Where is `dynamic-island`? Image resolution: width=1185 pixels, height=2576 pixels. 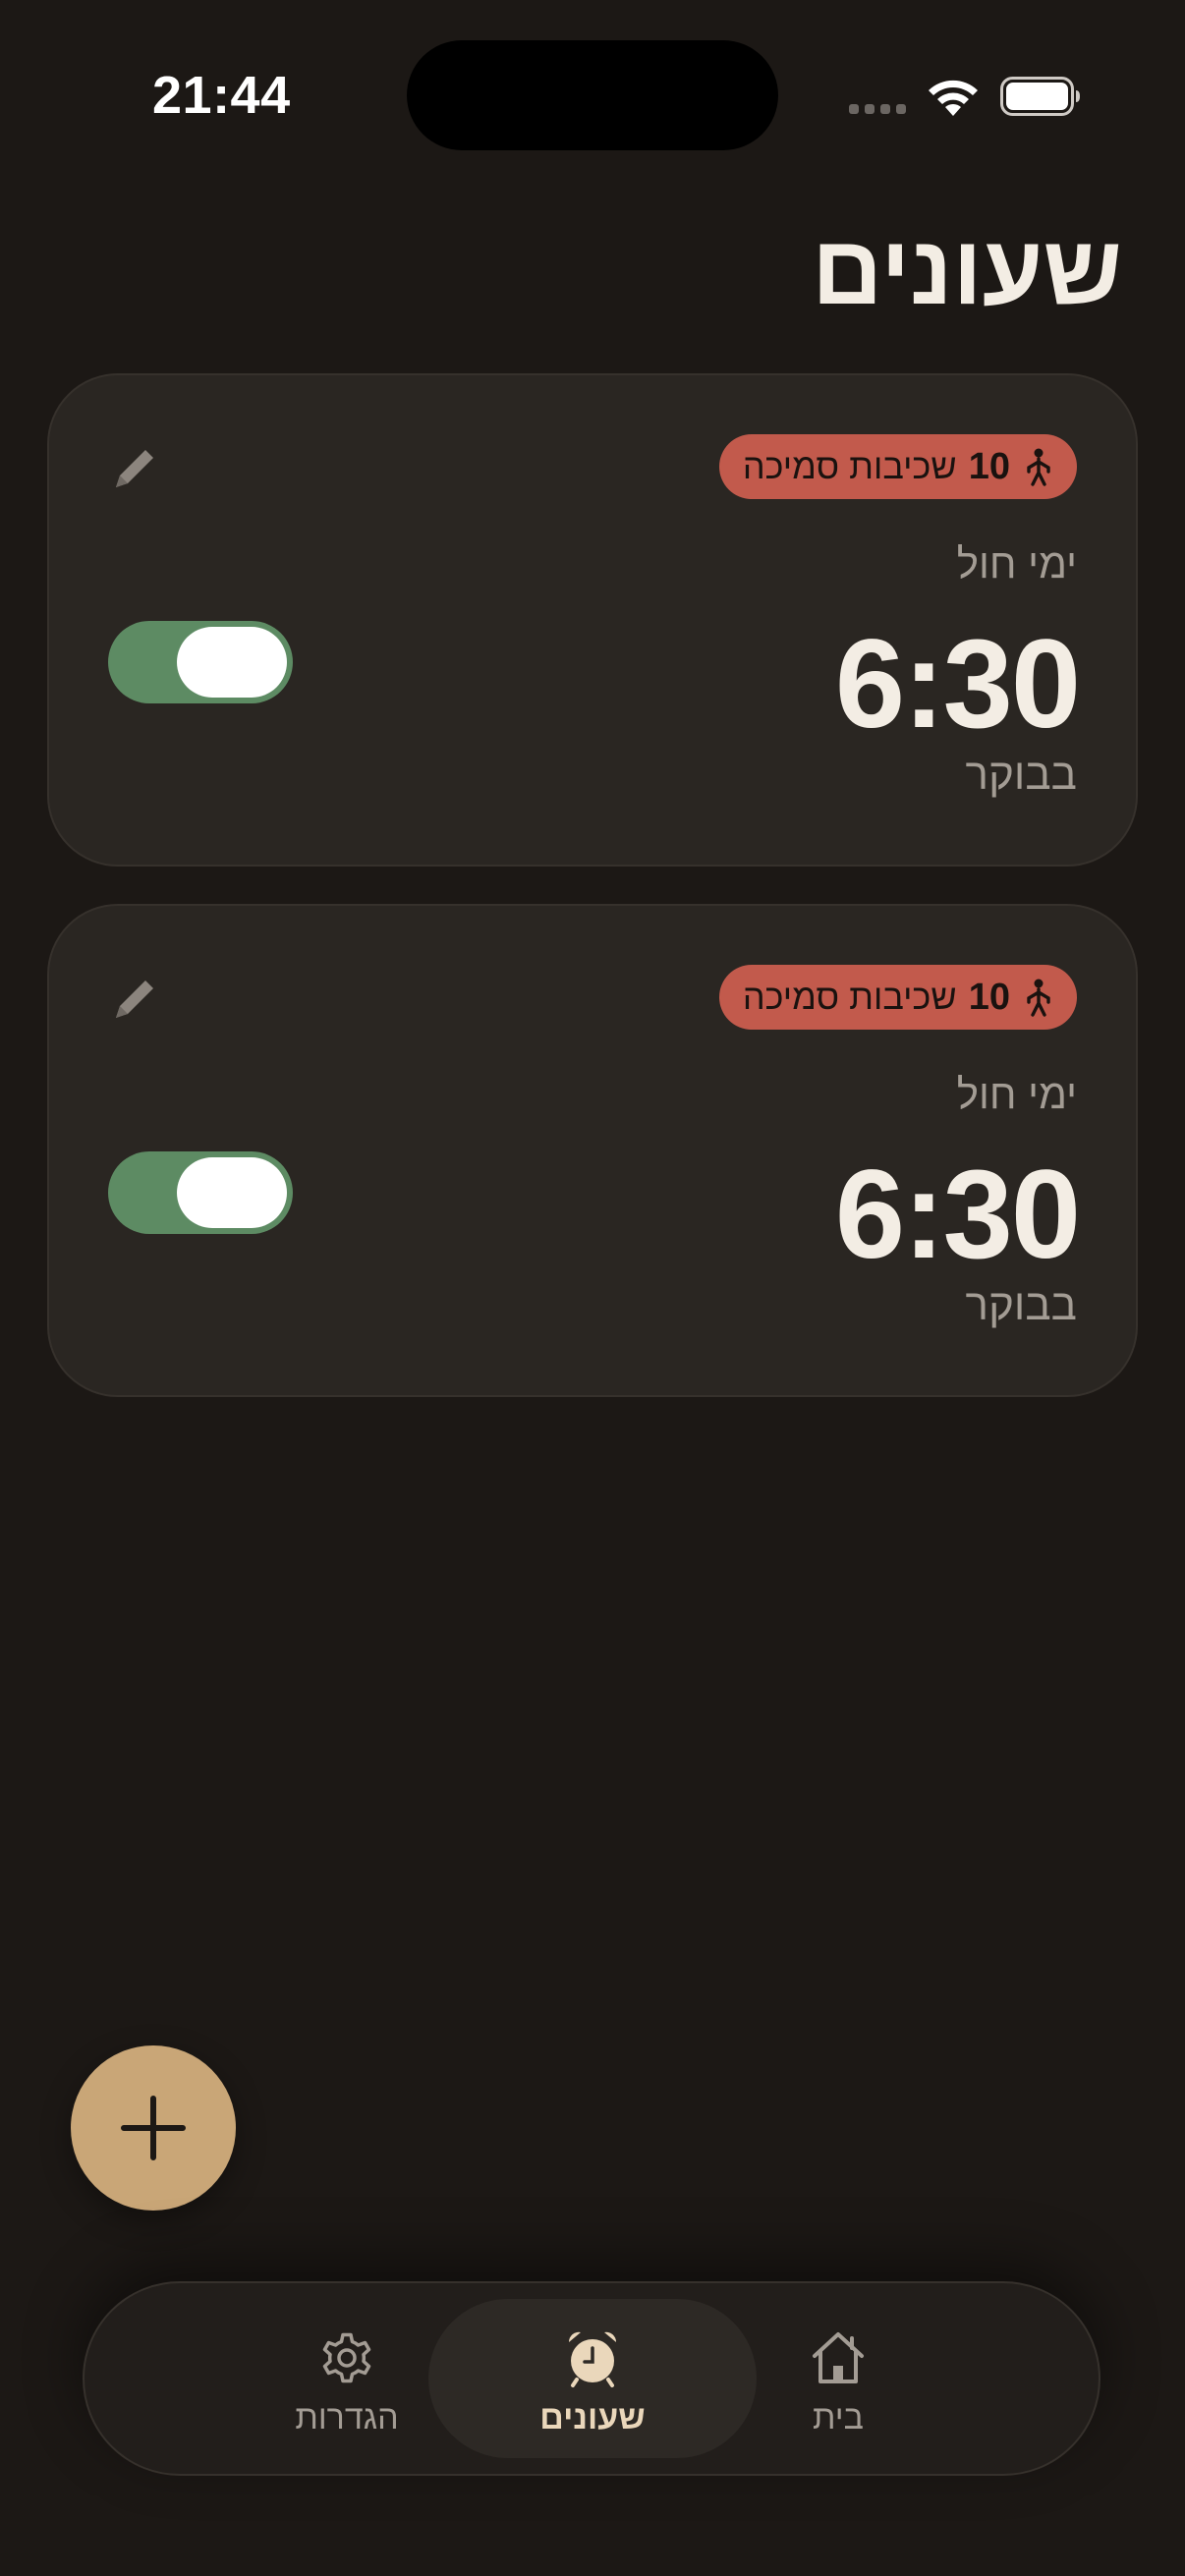
dynamic-island is located at coordinates (592, 95).